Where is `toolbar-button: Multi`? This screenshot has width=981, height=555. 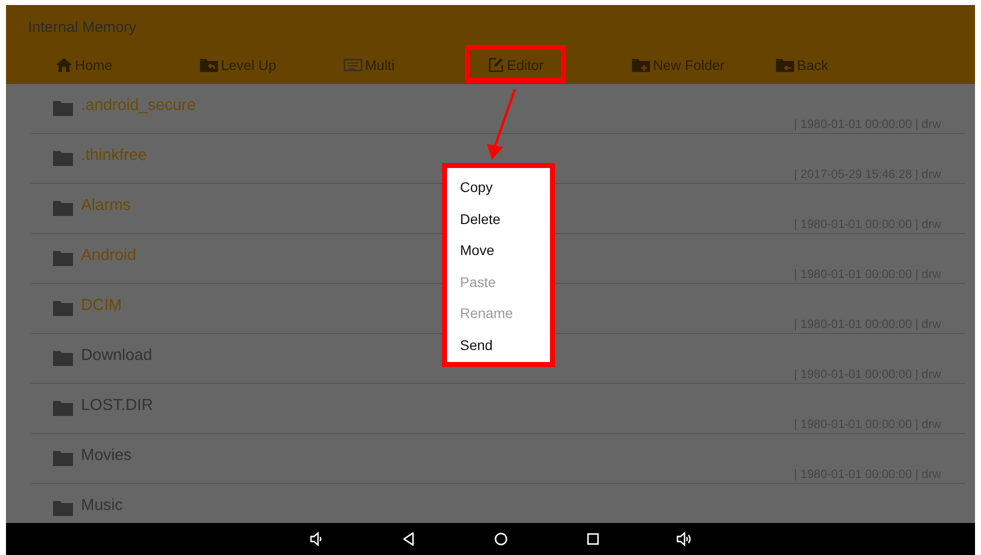
toolbar-button: Multi is located at coordinates (369, 64).